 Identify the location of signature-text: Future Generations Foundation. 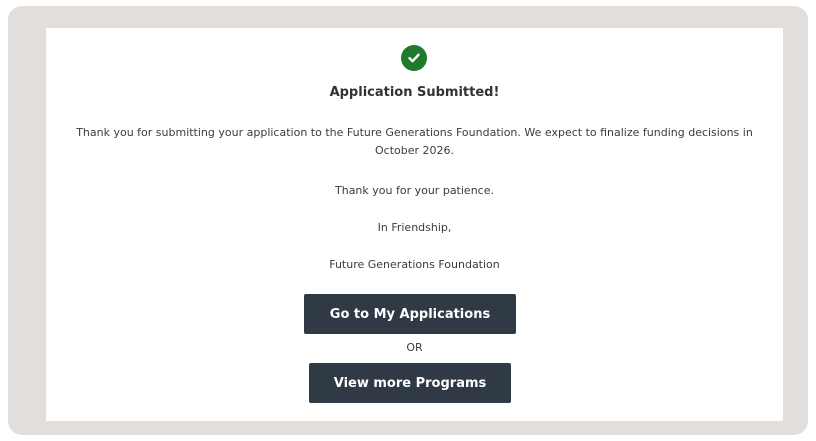
(414, 264).